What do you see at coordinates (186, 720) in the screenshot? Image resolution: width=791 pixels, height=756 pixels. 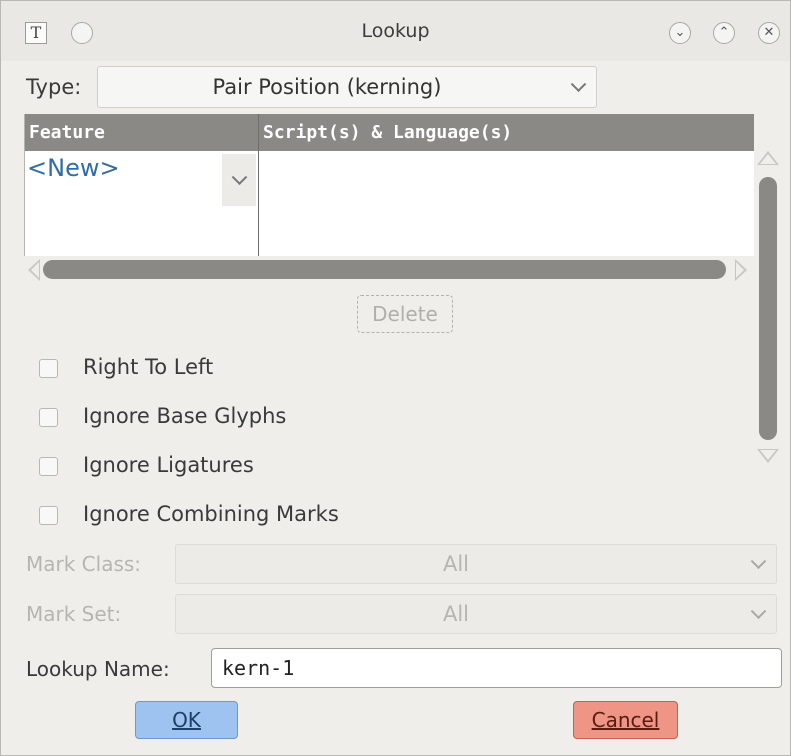 I see `ok-button: OK` at bounding box center [186, 720].